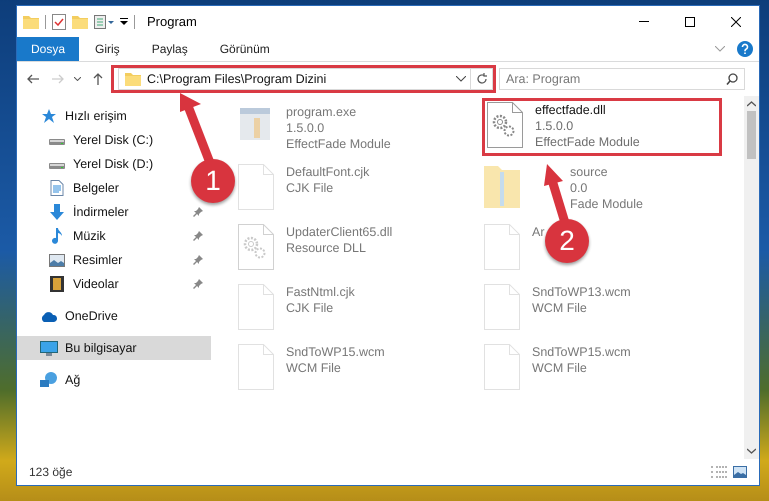 The width and height of the screenshot is (769, 501). What do you see at coordinates (328, 172) in the screenshot?
I see `file-name: DefaultFont.cjk` at bounding box center [328, 172].